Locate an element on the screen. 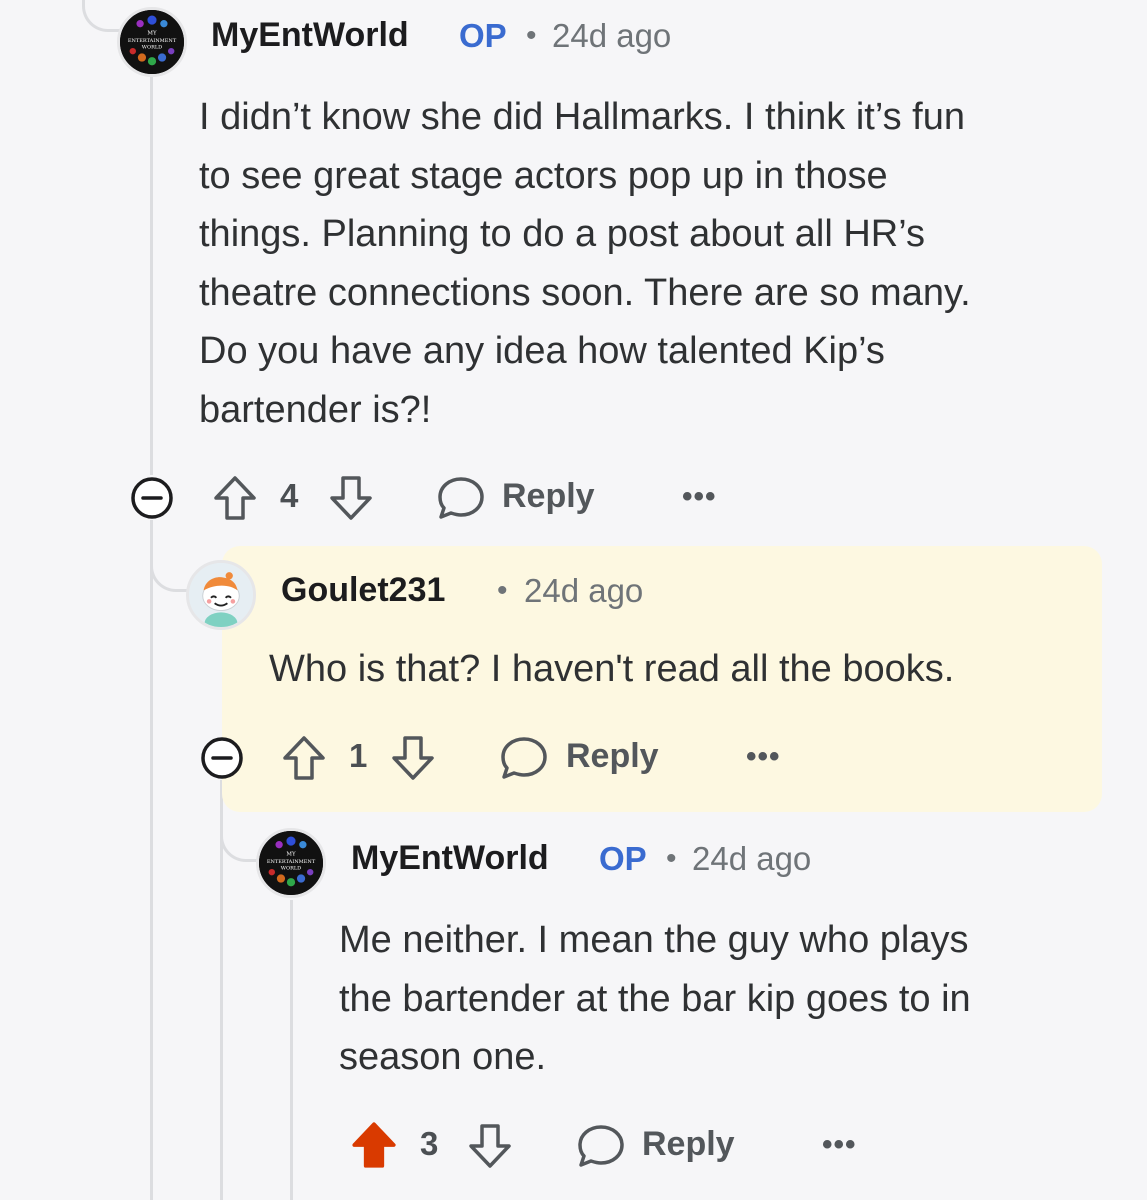 The image size is (1147, 1200). username: Goulet231 is located at coordinates (363, 590).